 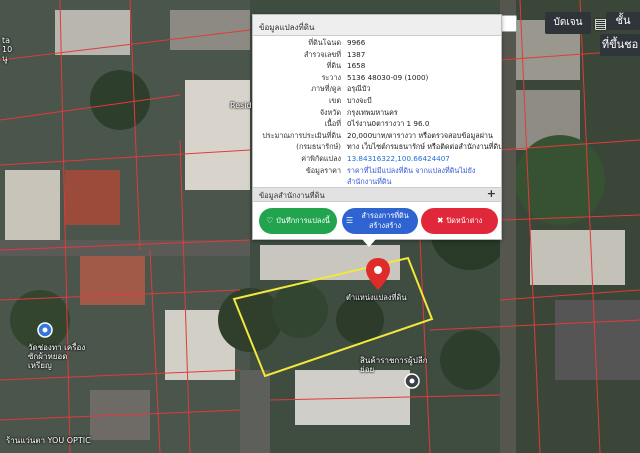 What do you see at coordinates (303, 220) in the screenshot?
I see `save-parcel-label: บันทึกการแปลงนี้` at bounding box center [303, 220].